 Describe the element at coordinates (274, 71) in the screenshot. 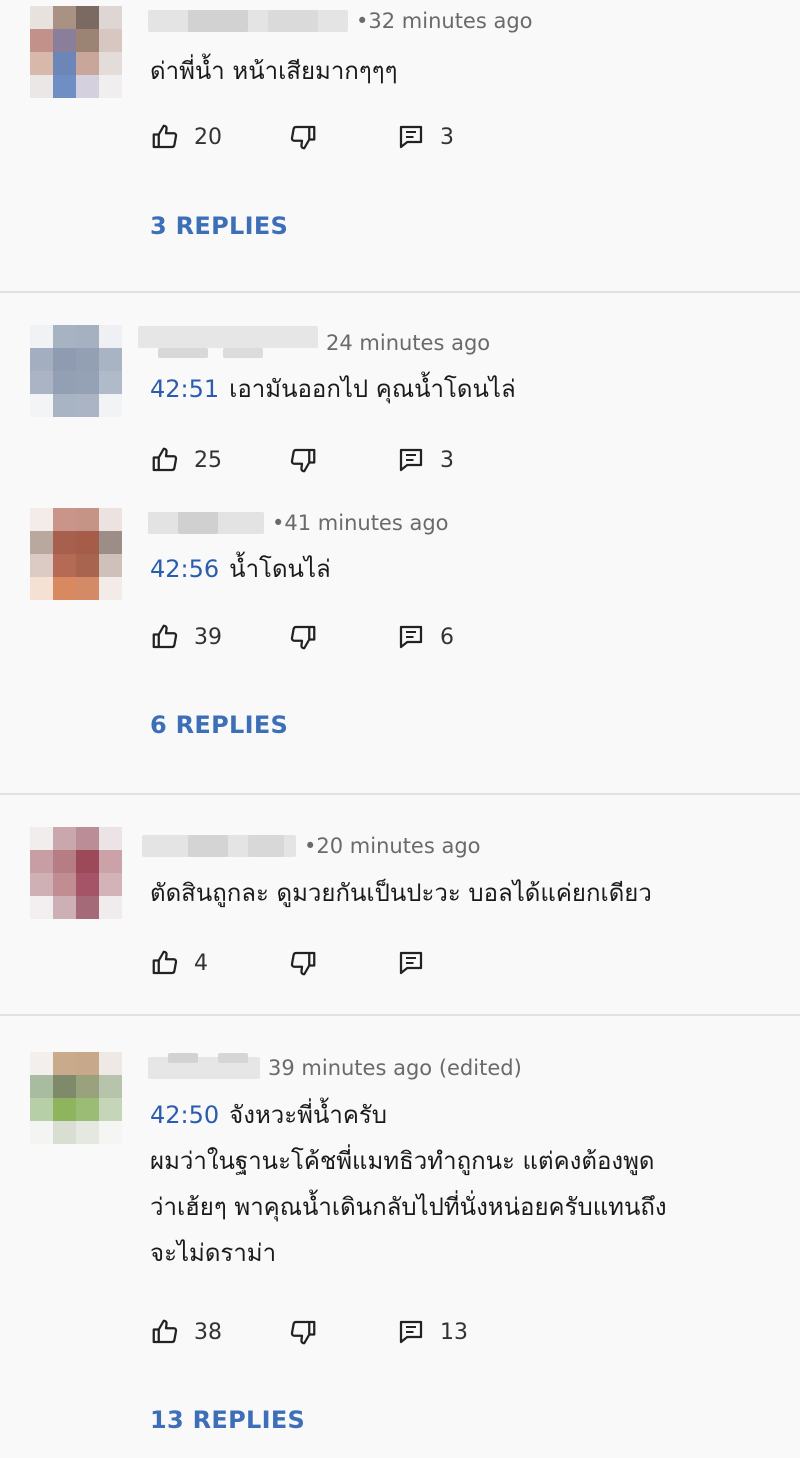

I see `comment-line: ด่าพี่น้ำ หน้าเสียมากๆๆๆ` at that location.